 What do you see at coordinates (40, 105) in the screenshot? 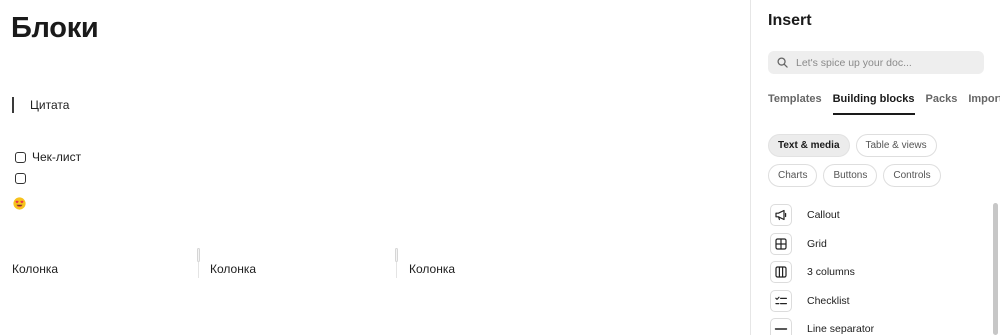
I see `quote-block: Цитата` at bounding box center [40, 105].